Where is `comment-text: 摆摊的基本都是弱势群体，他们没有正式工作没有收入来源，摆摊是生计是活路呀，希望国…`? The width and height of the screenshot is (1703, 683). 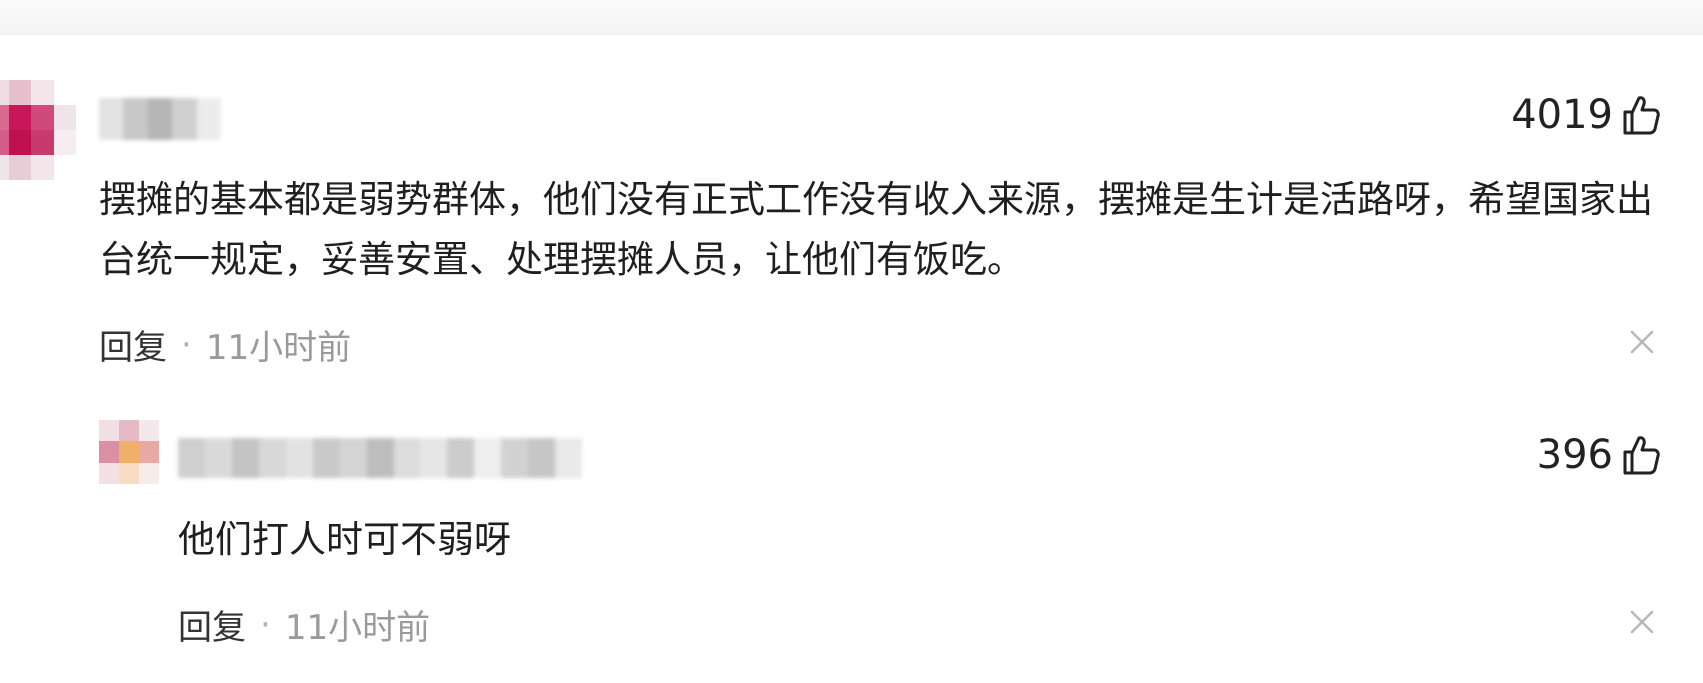 comment-text: 摆摊的基本都是弱势群体，他们没有正式工作没有收入来源，摆摊是生计是活路呀，希望国… is located at coordinates (876, 229).